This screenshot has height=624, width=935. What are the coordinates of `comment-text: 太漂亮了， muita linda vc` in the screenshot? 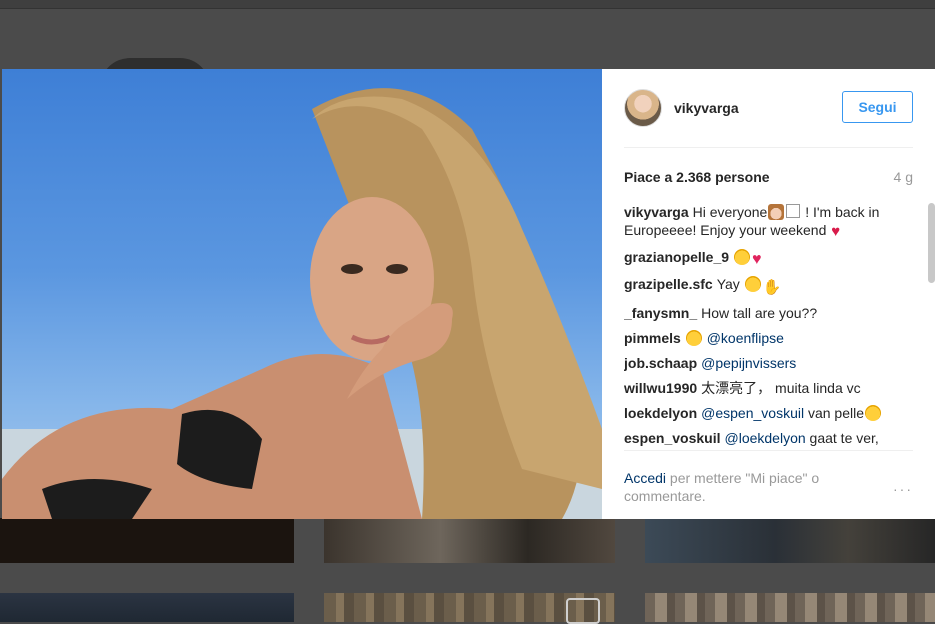 It's located at (781, 388).